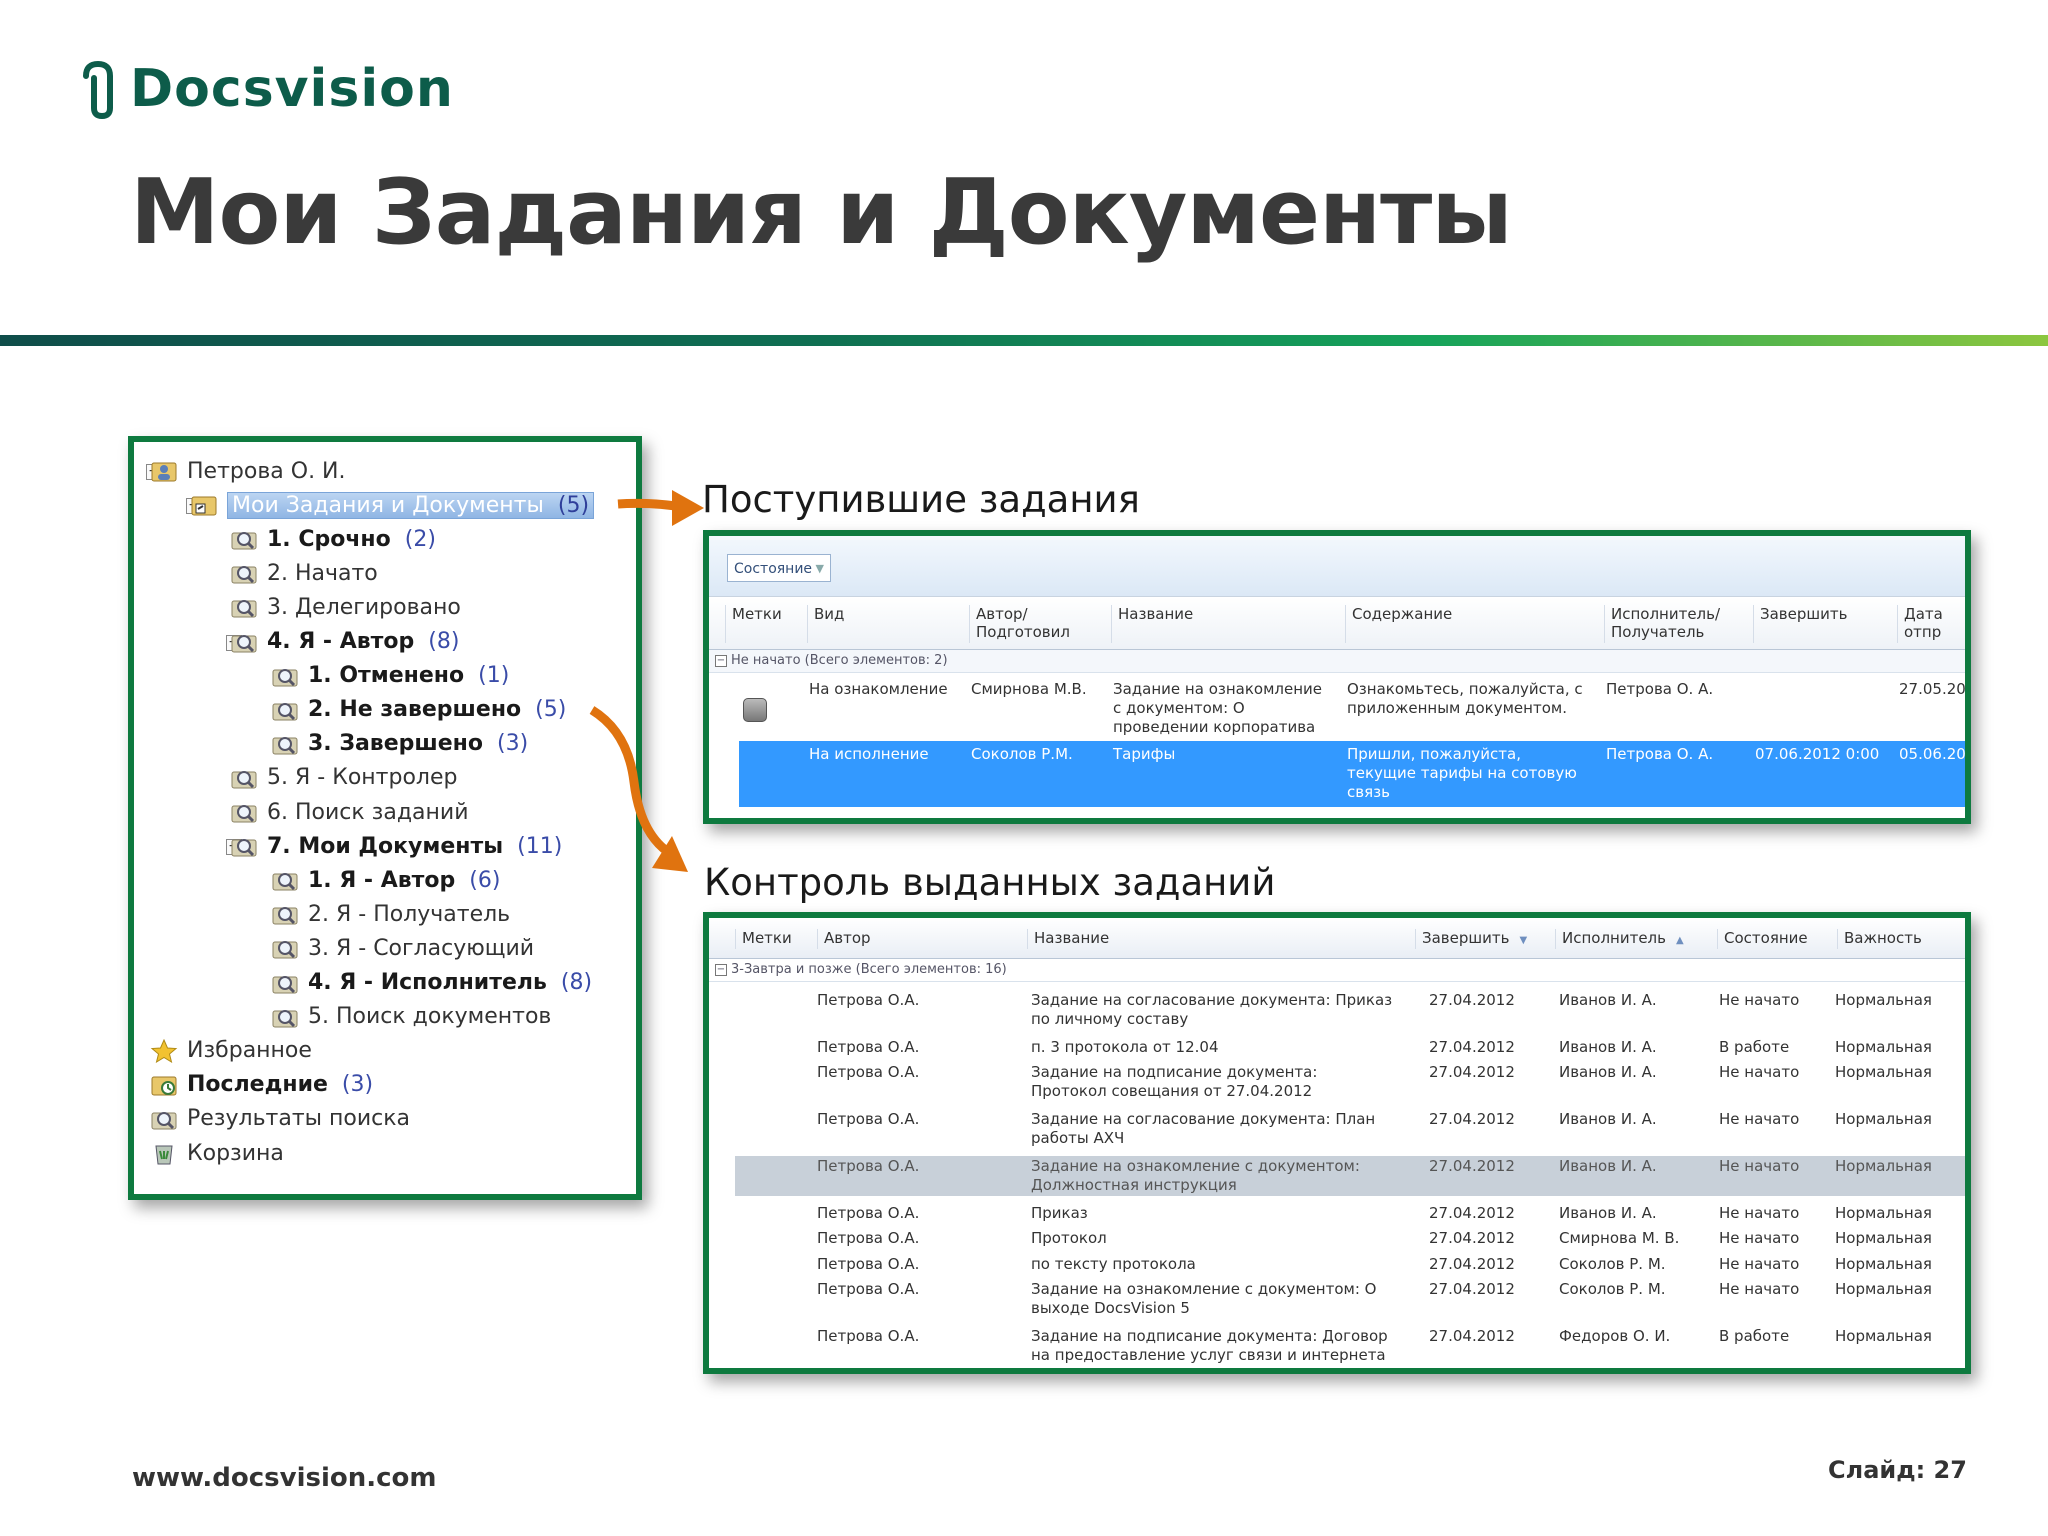  I want to click on cell-kind: На ознакомление, so click(878, 689).